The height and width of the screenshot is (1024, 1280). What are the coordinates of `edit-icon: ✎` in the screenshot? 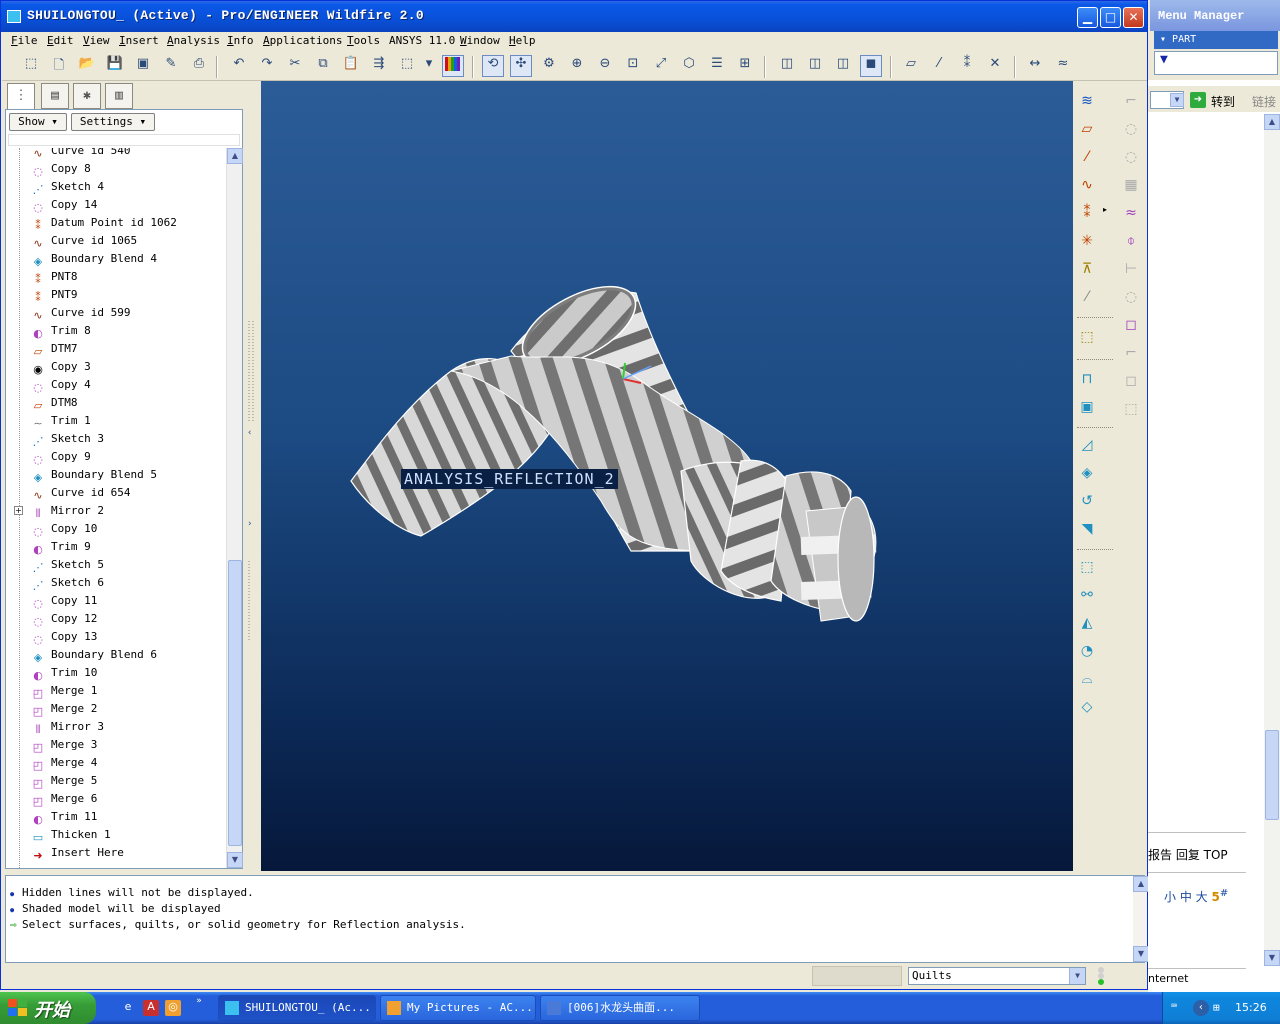 It's located at (171, 66).